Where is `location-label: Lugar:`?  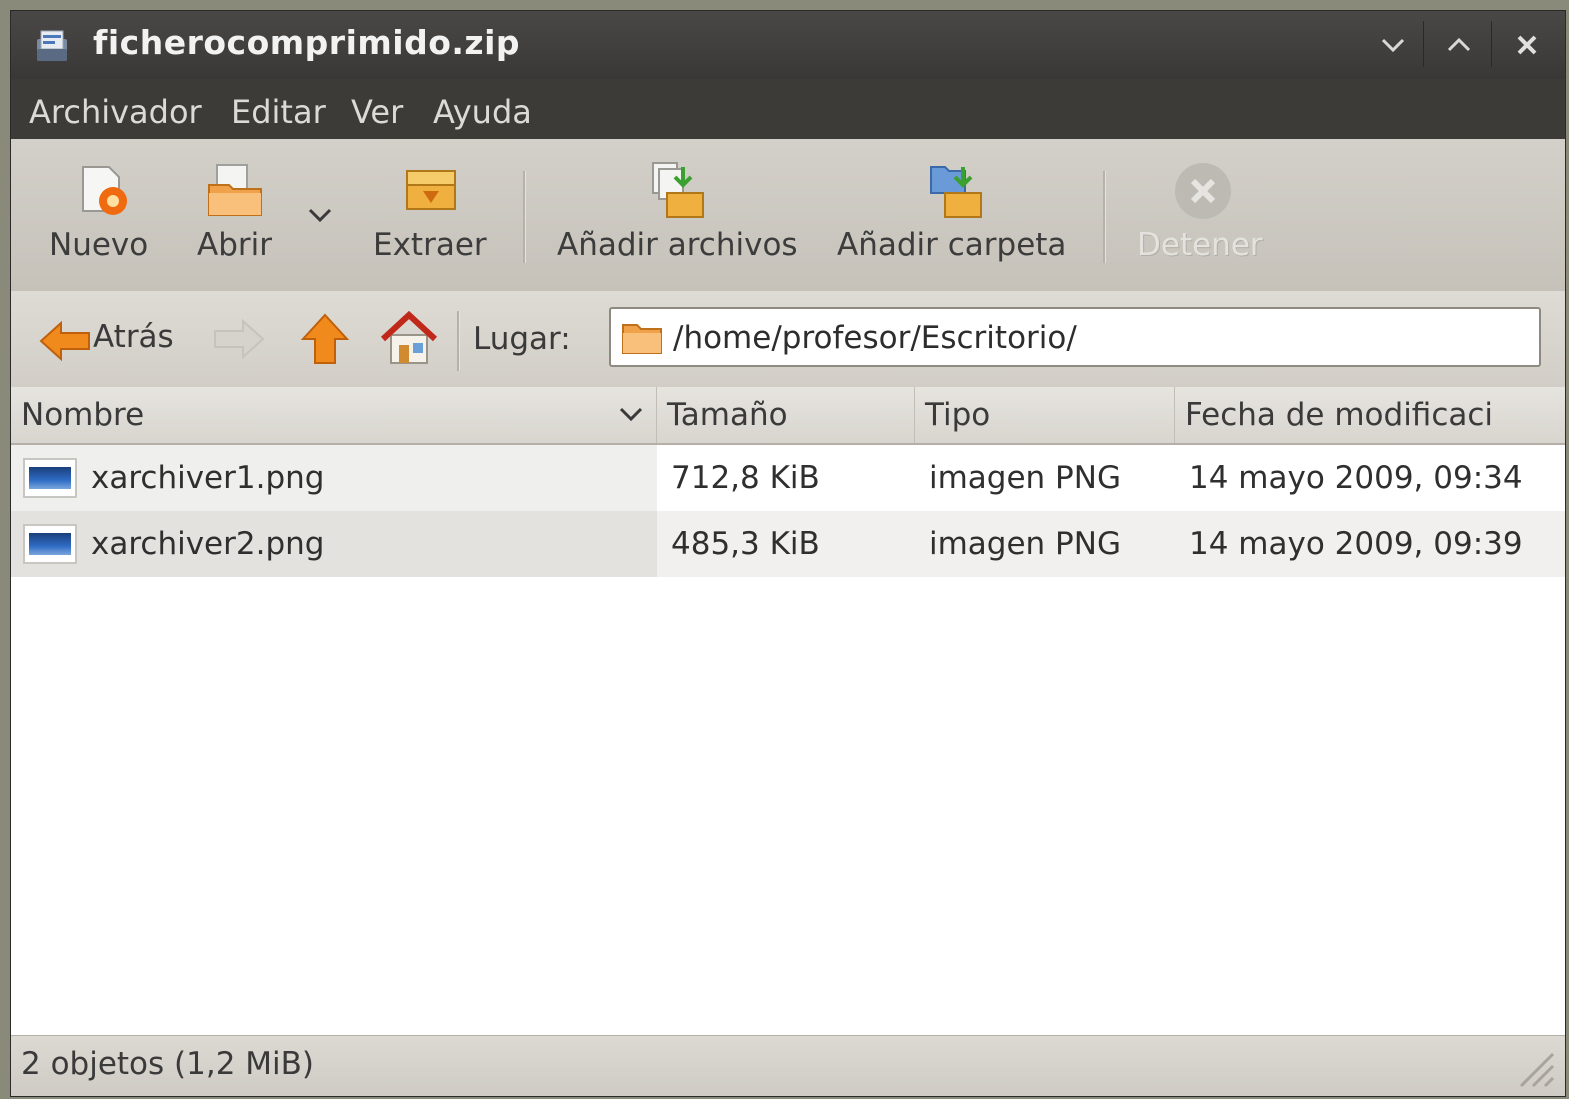
location-label: Lugar: is located at coordinates (522, 339).